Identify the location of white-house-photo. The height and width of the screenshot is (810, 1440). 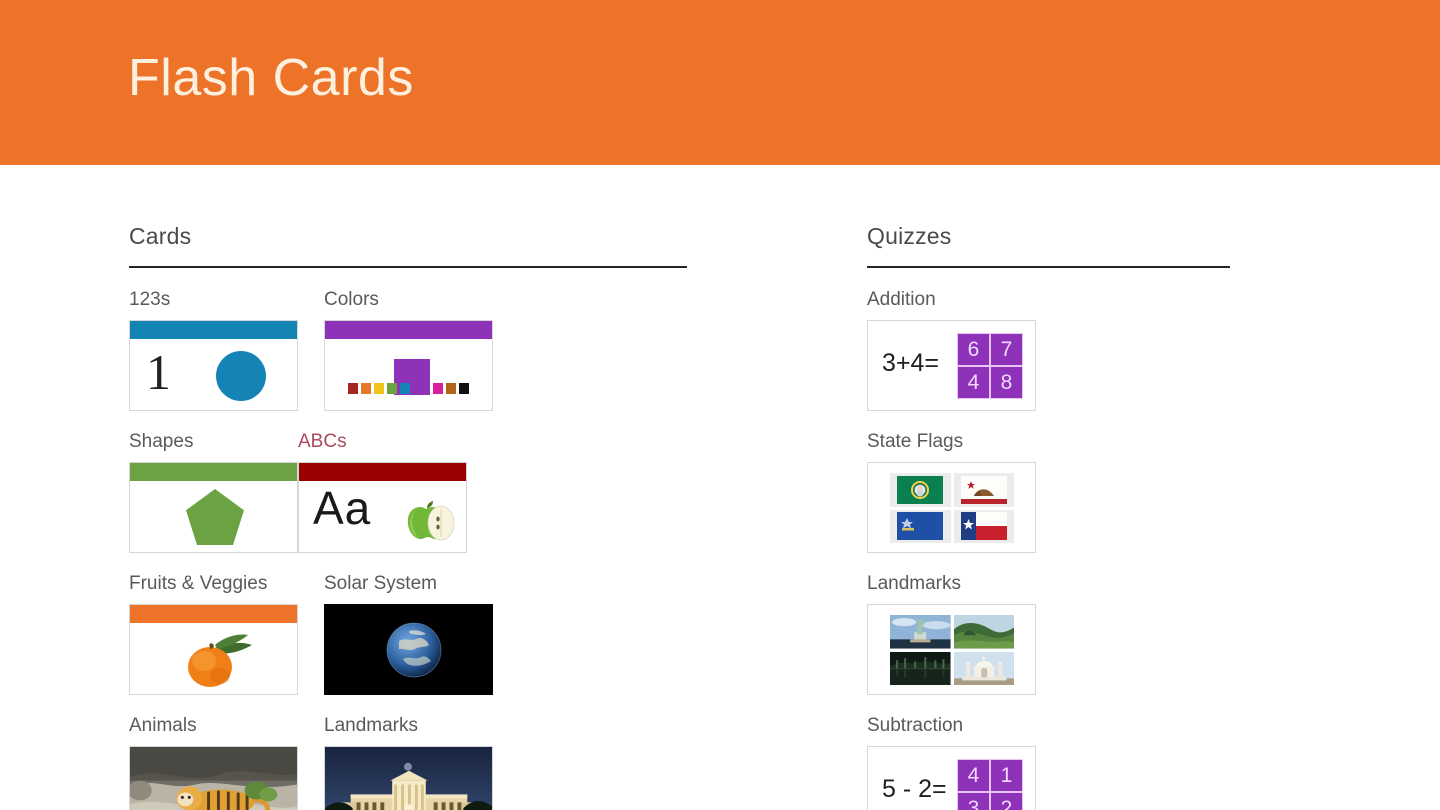
(408, 778).